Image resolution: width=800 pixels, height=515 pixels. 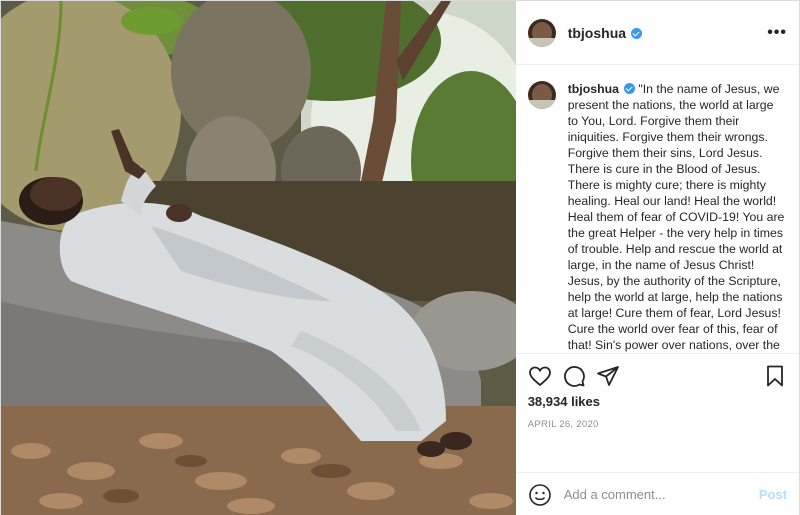 I want to click on comment-input, so click(x=661, y=494).